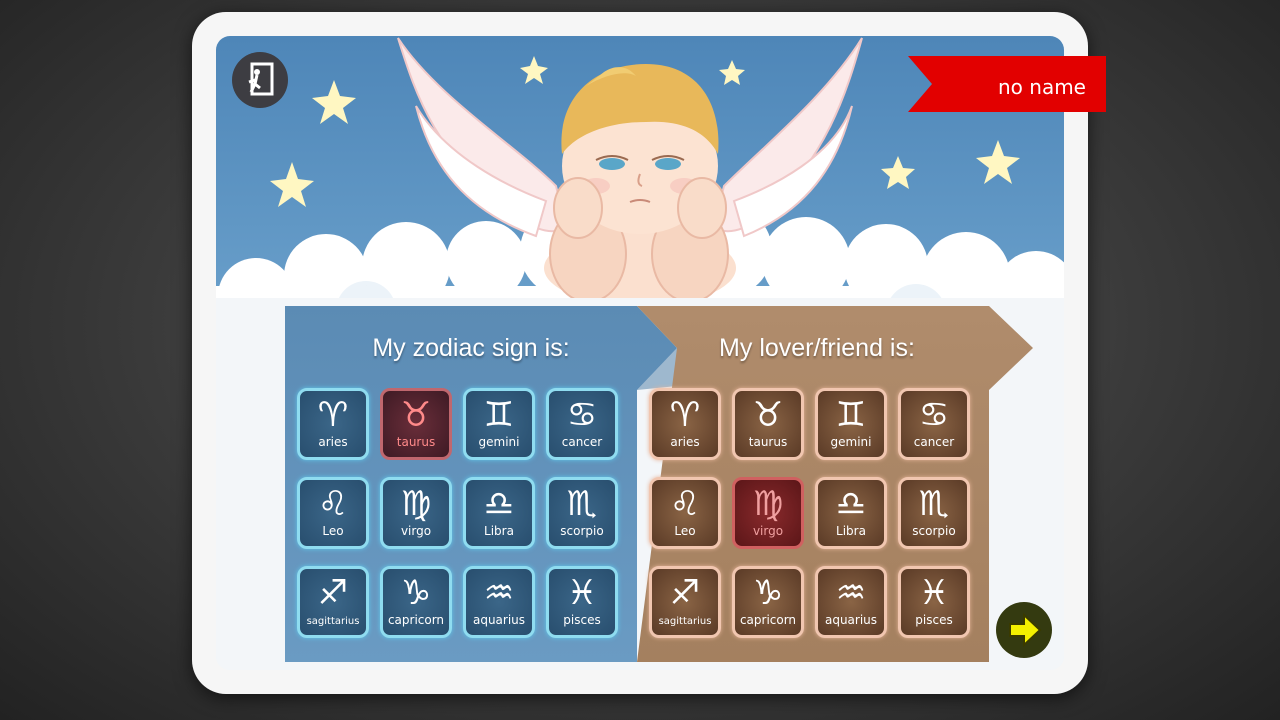 The height and width of the screenshot is (720, 1280). I want to click on player-name: no name, so click(1042, 87).